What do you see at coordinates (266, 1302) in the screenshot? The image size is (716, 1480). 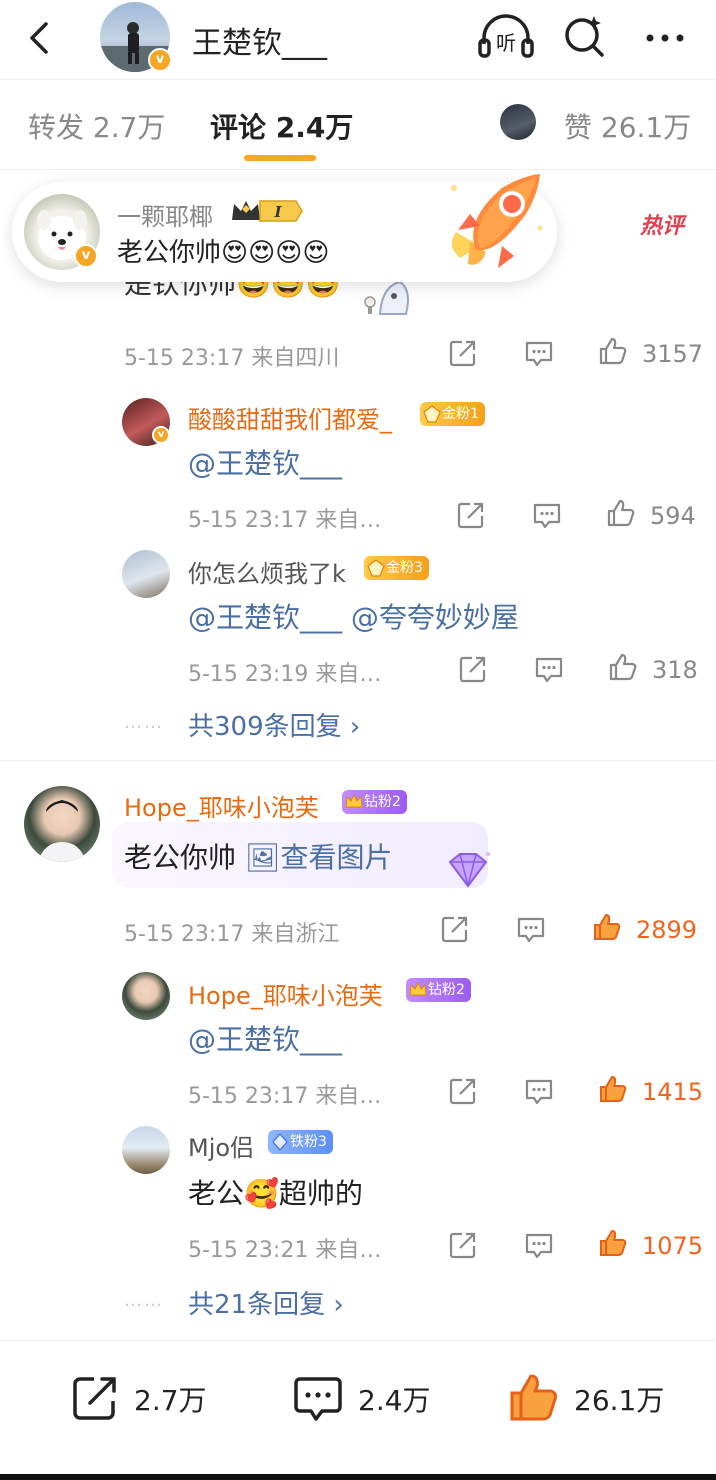 I see `more-replies-link: 共21条回复 ›` at bounding box center [266, 1302].